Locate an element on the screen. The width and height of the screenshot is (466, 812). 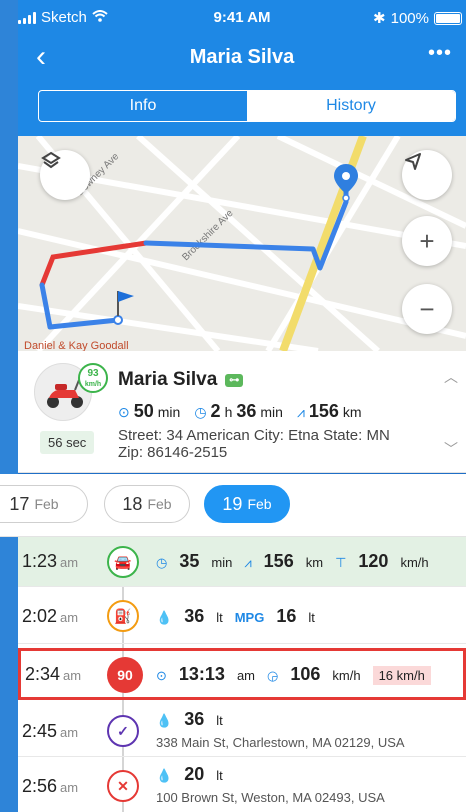
bluetooth-icon: ✱ is located at coordinates (379, 18).